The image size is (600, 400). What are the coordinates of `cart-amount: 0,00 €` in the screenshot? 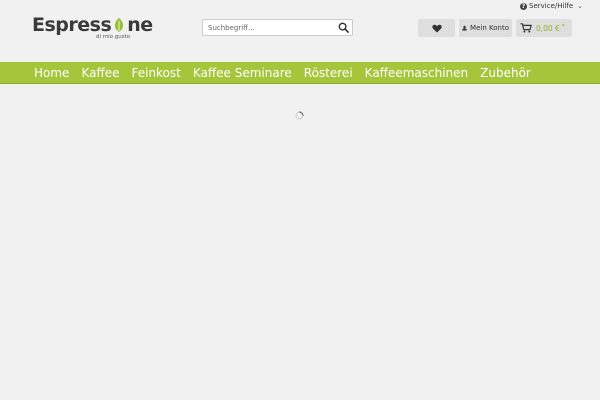 It's located at (548, 28).